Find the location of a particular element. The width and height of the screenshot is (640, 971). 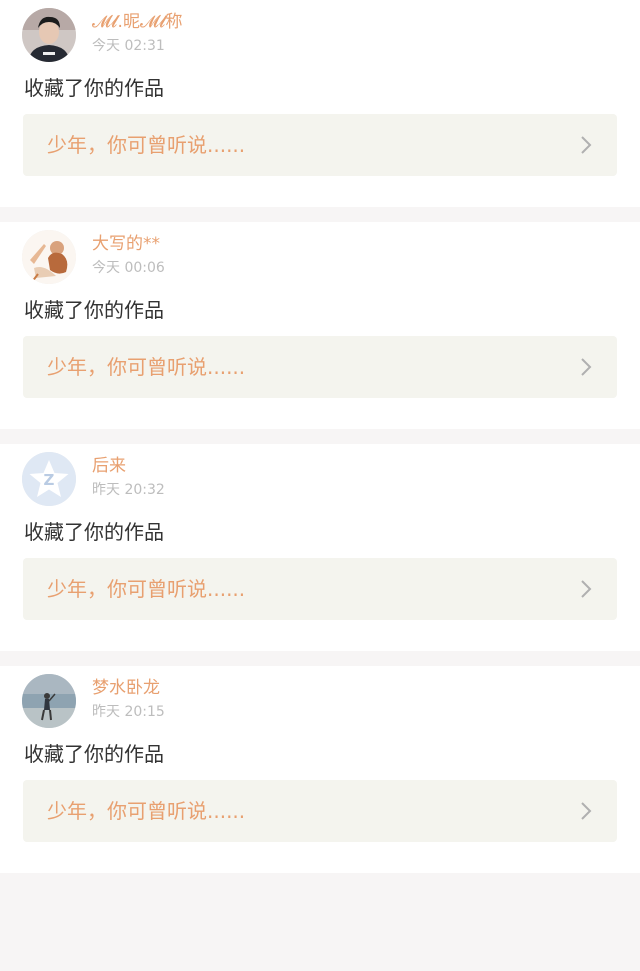

username: 大写的** is located at coordinates (126, 244).